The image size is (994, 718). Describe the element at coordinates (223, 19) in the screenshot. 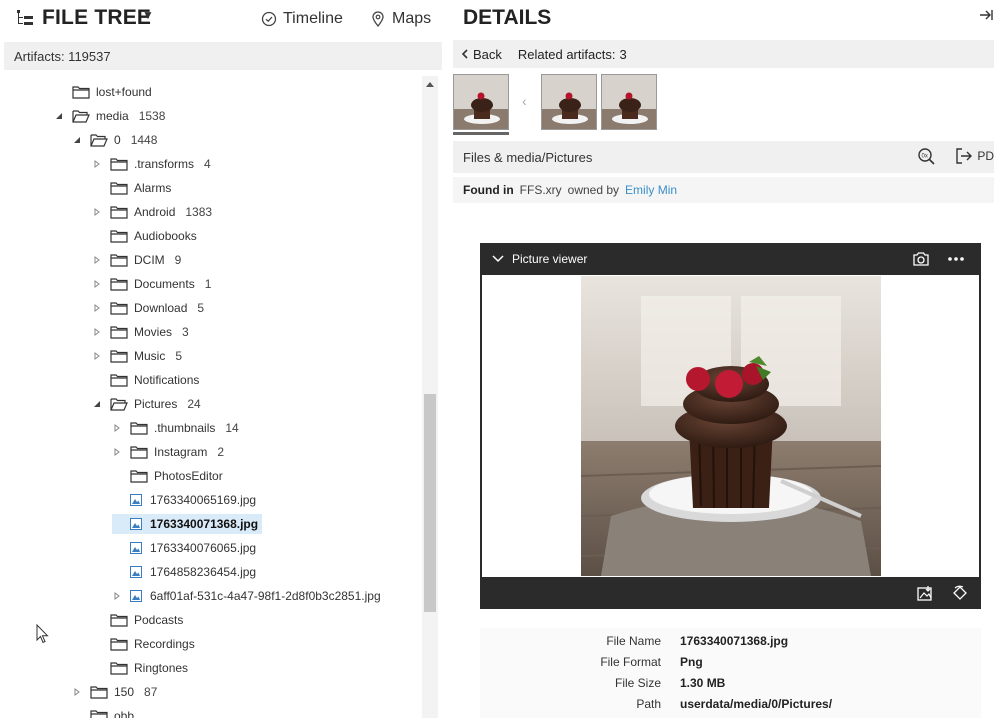

I see `file-tree-header: FILE TREE ▼ Timeline Maps` at that location.